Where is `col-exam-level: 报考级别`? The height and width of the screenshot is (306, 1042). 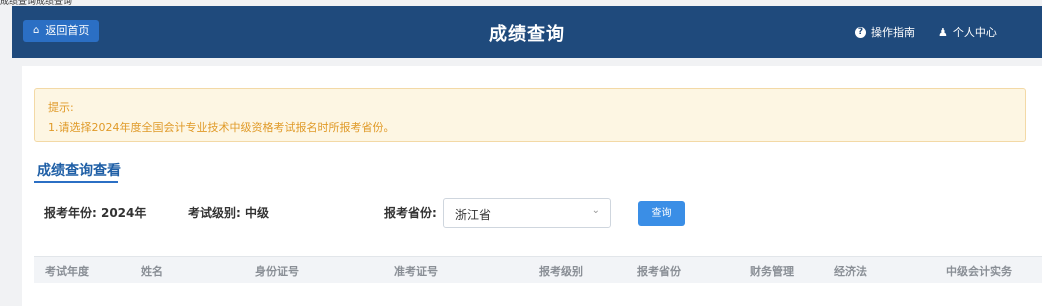 col-exam-level: 报考级别 is located at coordinates (561, 271).